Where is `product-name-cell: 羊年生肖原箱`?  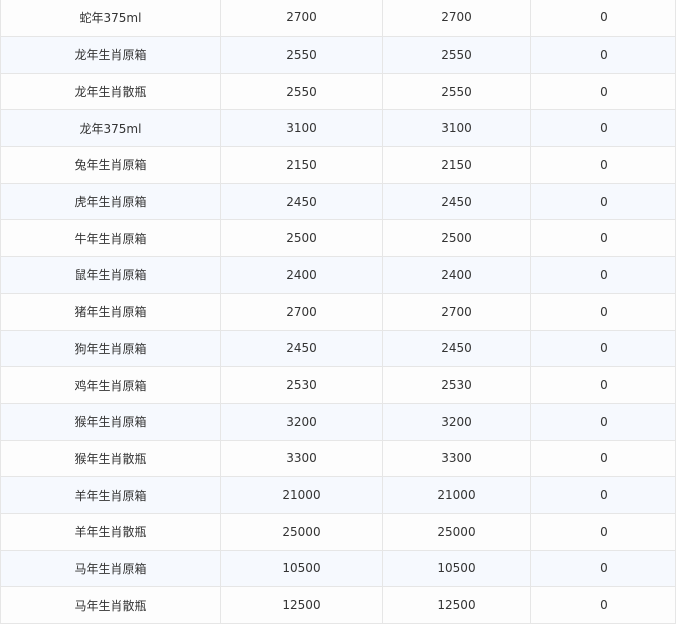
product-name-cell: 羊年生肖原箱 is located at coordinates (111, 495).